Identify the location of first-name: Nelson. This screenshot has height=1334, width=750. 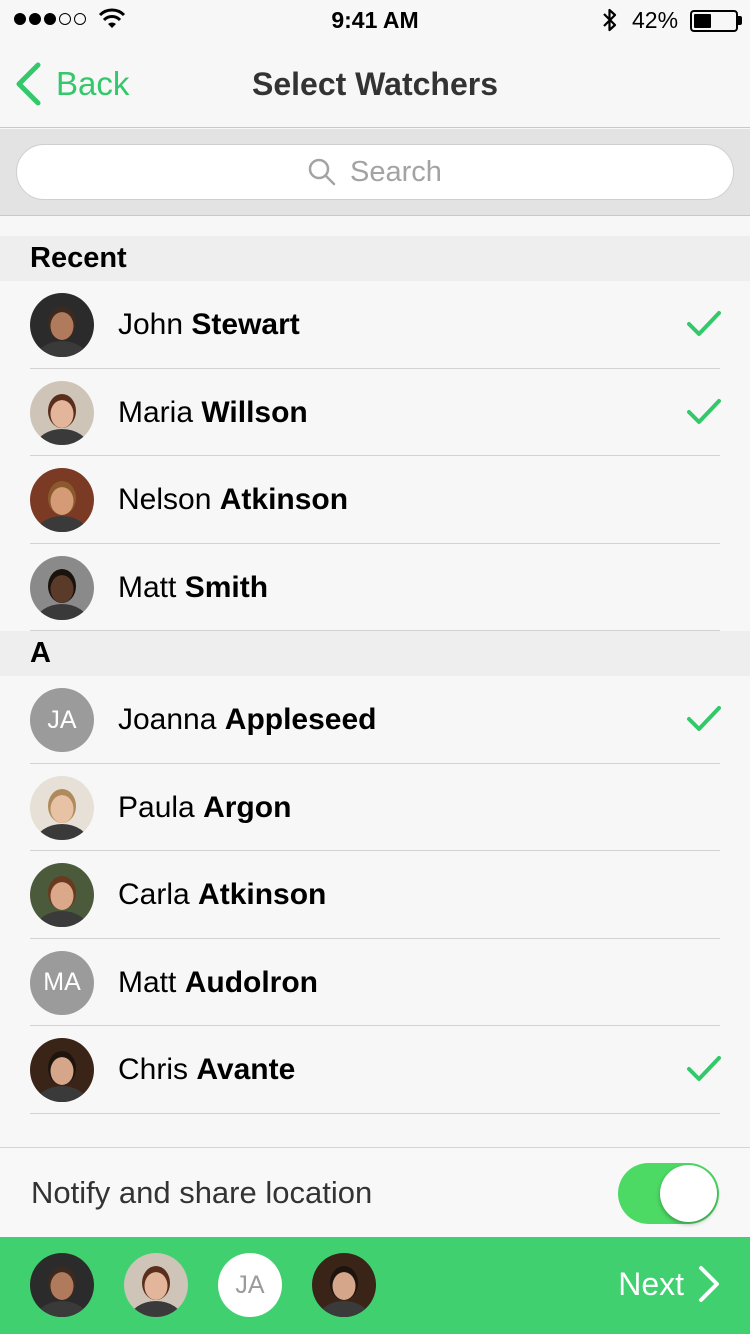
(165, 499).